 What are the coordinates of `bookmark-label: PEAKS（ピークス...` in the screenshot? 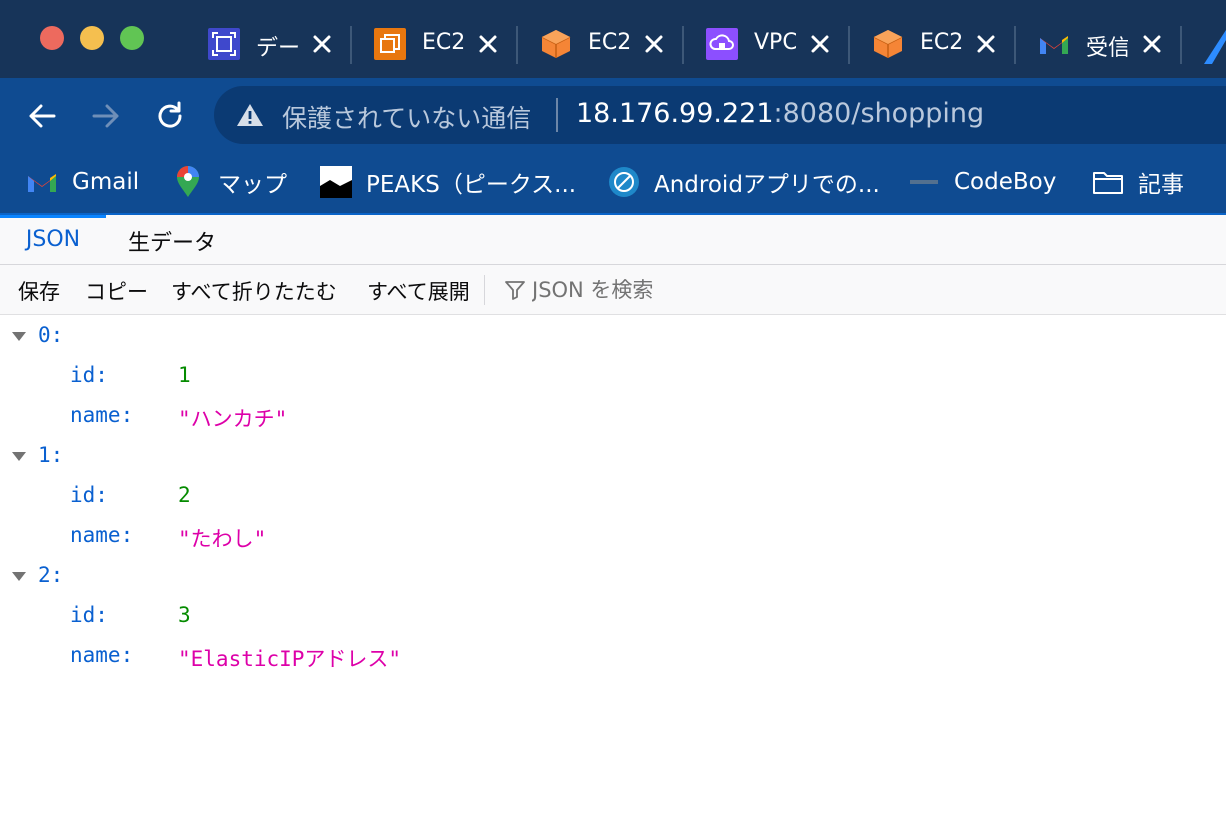 It's located at (471, 185).